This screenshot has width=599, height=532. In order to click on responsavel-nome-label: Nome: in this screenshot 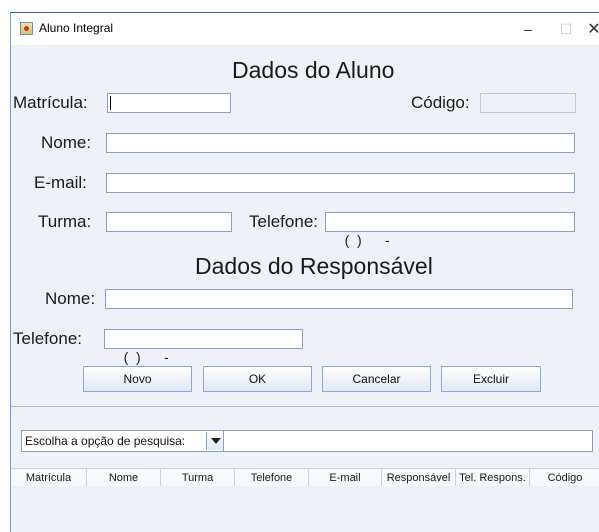, I will do `click(70, 298)`.